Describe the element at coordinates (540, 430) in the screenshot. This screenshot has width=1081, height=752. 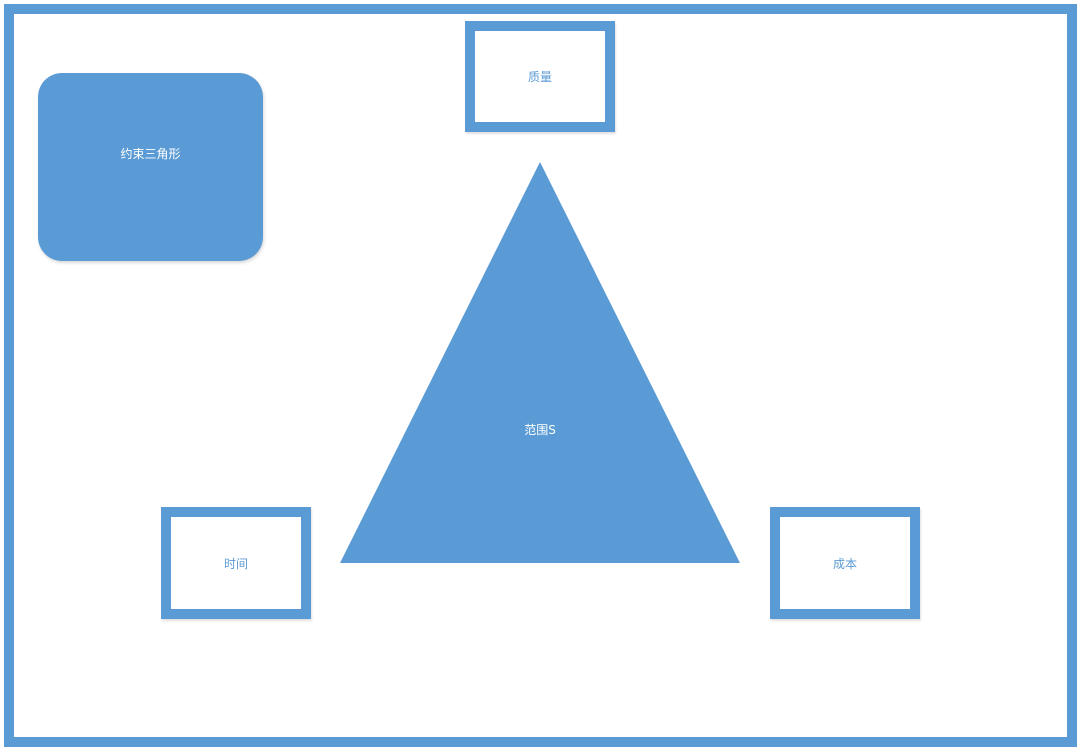
I see `scope-label: 范围S` at that location.